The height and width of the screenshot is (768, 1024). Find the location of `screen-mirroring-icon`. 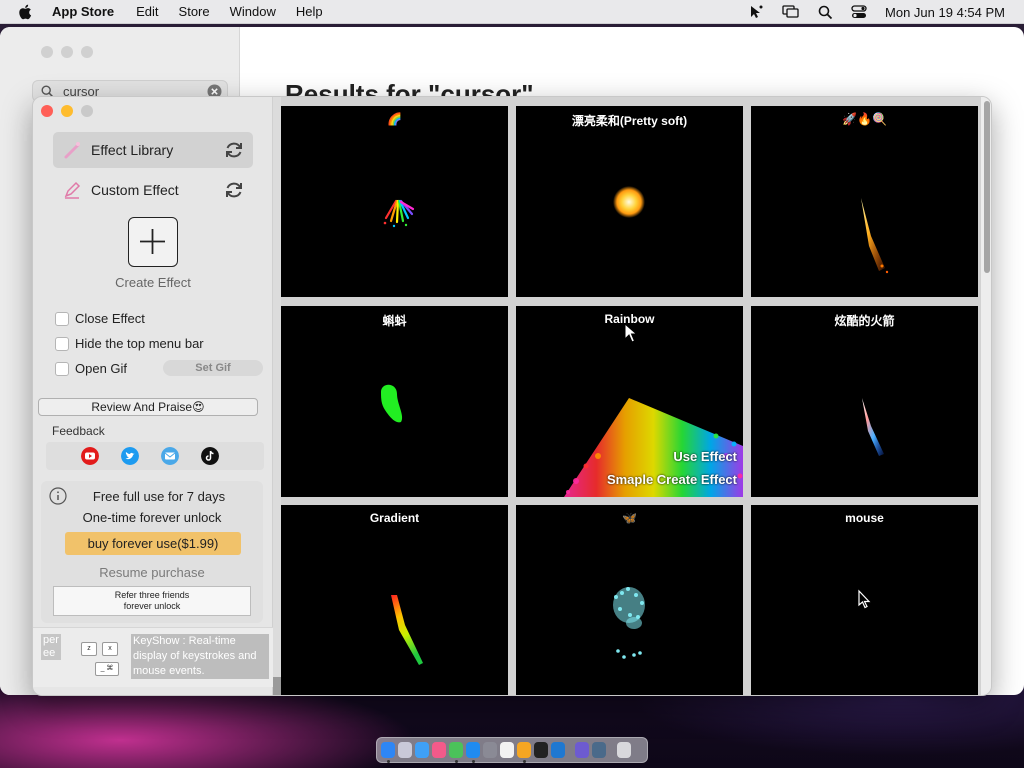

screen-mirroring-icon is located at coordinates (791, 12).